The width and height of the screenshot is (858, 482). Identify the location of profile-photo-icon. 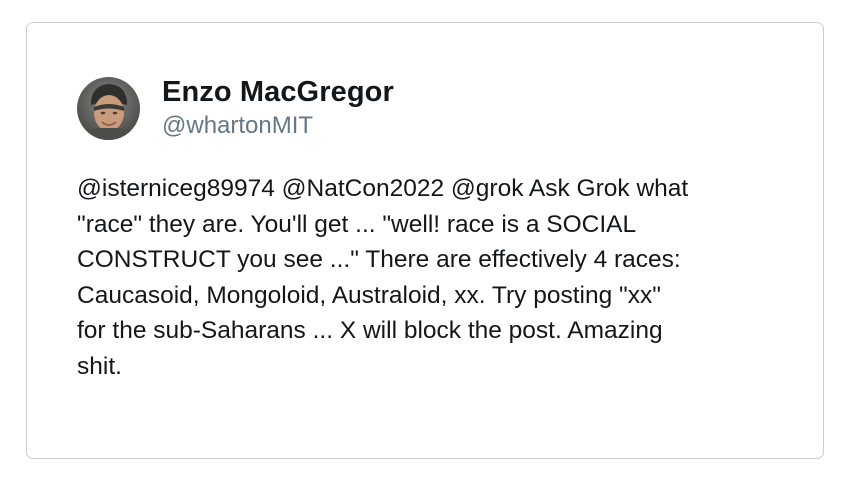
(108, 108).